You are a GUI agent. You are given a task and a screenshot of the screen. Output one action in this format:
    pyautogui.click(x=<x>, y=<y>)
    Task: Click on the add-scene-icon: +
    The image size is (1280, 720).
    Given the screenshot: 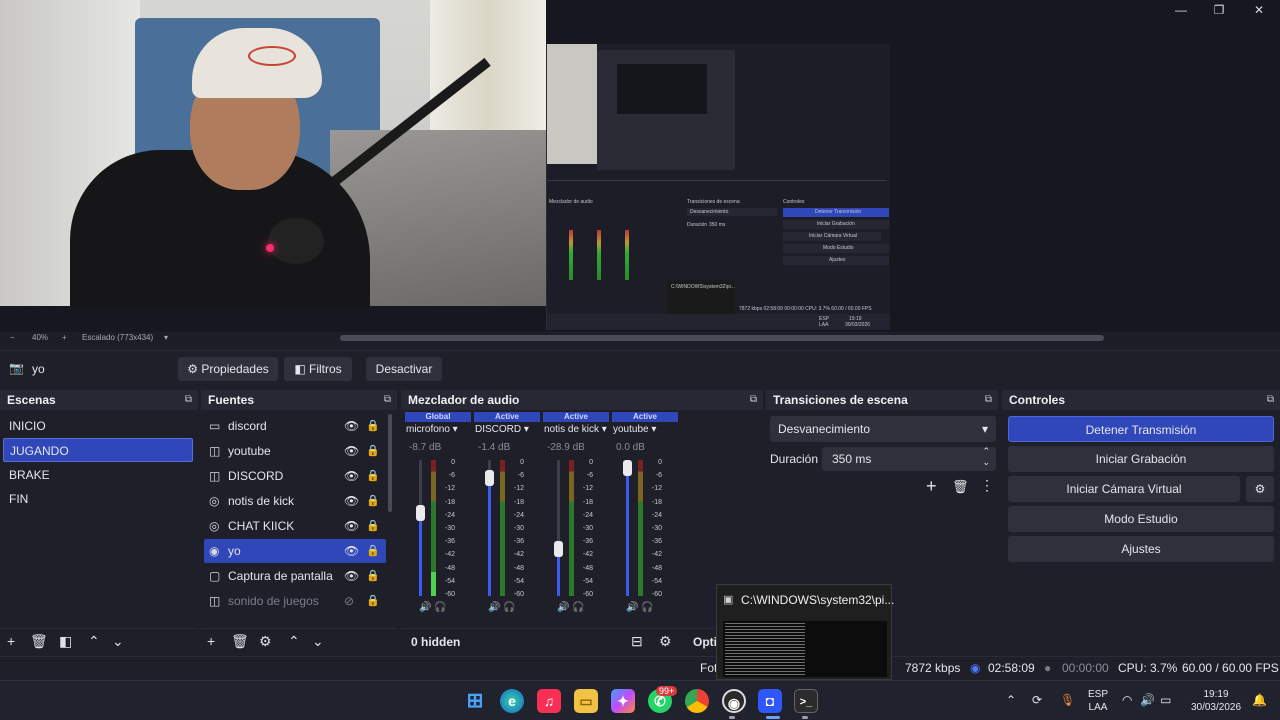 What is the action you would take?
    pyautogui.click(x=11, y=641)
    